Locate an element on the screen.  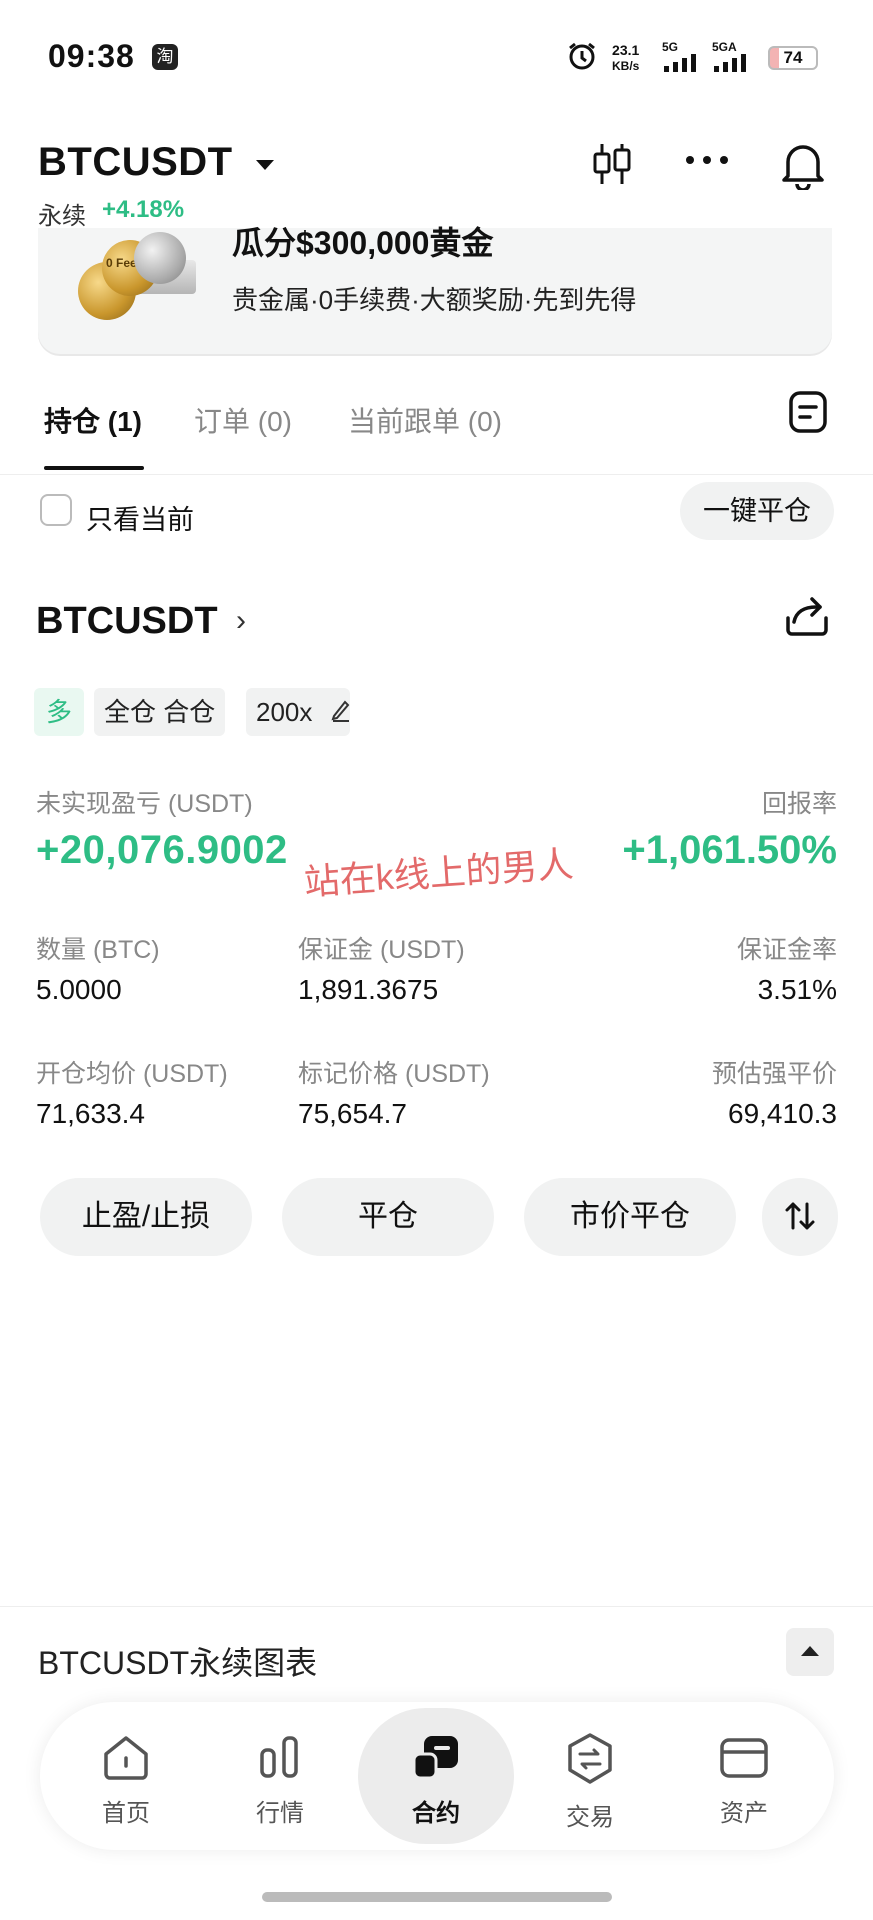
market-icon is located at coordinates (279, 1757).